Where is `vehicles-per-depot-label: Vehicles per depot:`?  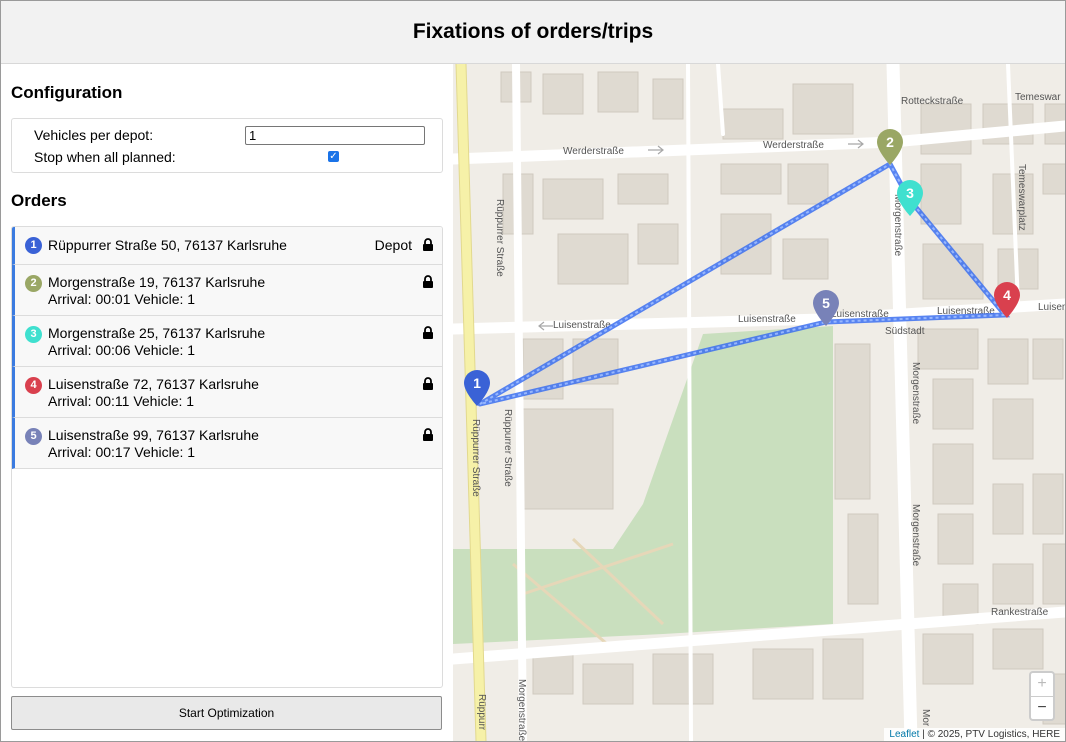 vehicles-per-depot-label: Vehicles per depot: is located at coordinates (94, 135).